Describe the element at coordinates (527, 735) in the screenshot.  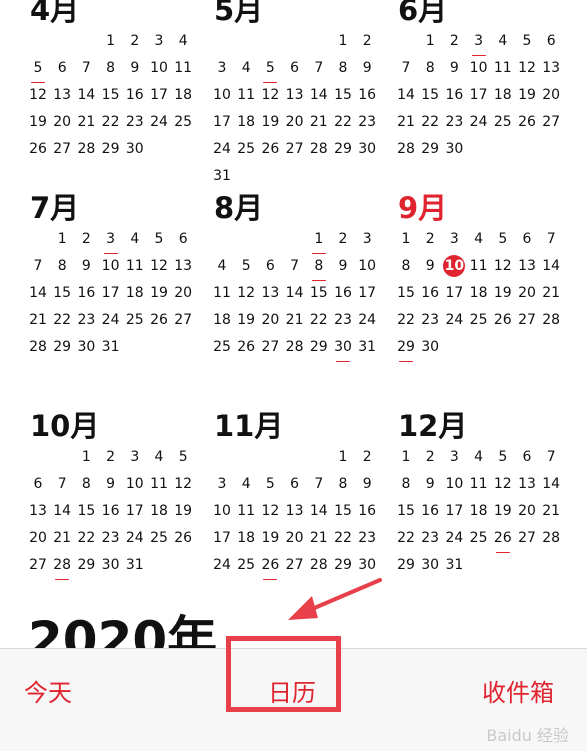
I see `baidu-watermark: Baidu 经验` at that location.